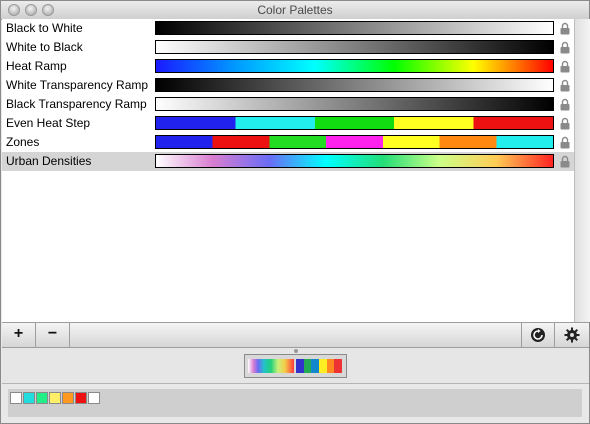 This screenshot has width=590, height=424. Describe the element at coordinates (36, 66) in the screenshot. I see `palette-name: Heat Ramp` at that location.